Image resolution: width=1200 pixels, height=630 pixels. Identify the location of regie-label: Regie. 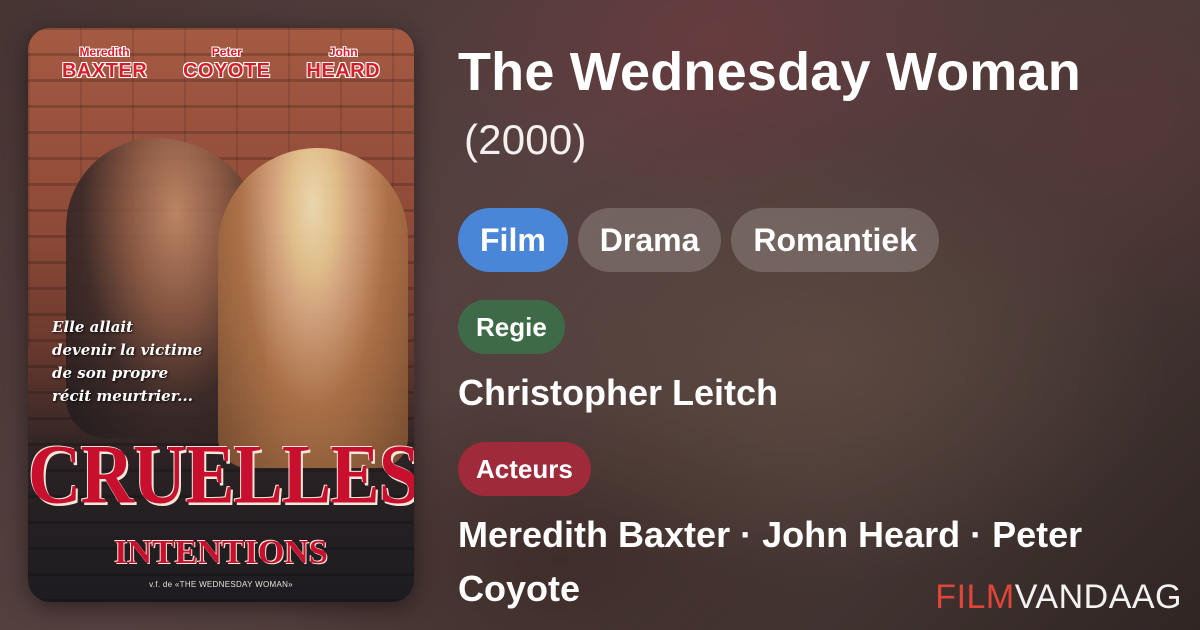
(511, 327).